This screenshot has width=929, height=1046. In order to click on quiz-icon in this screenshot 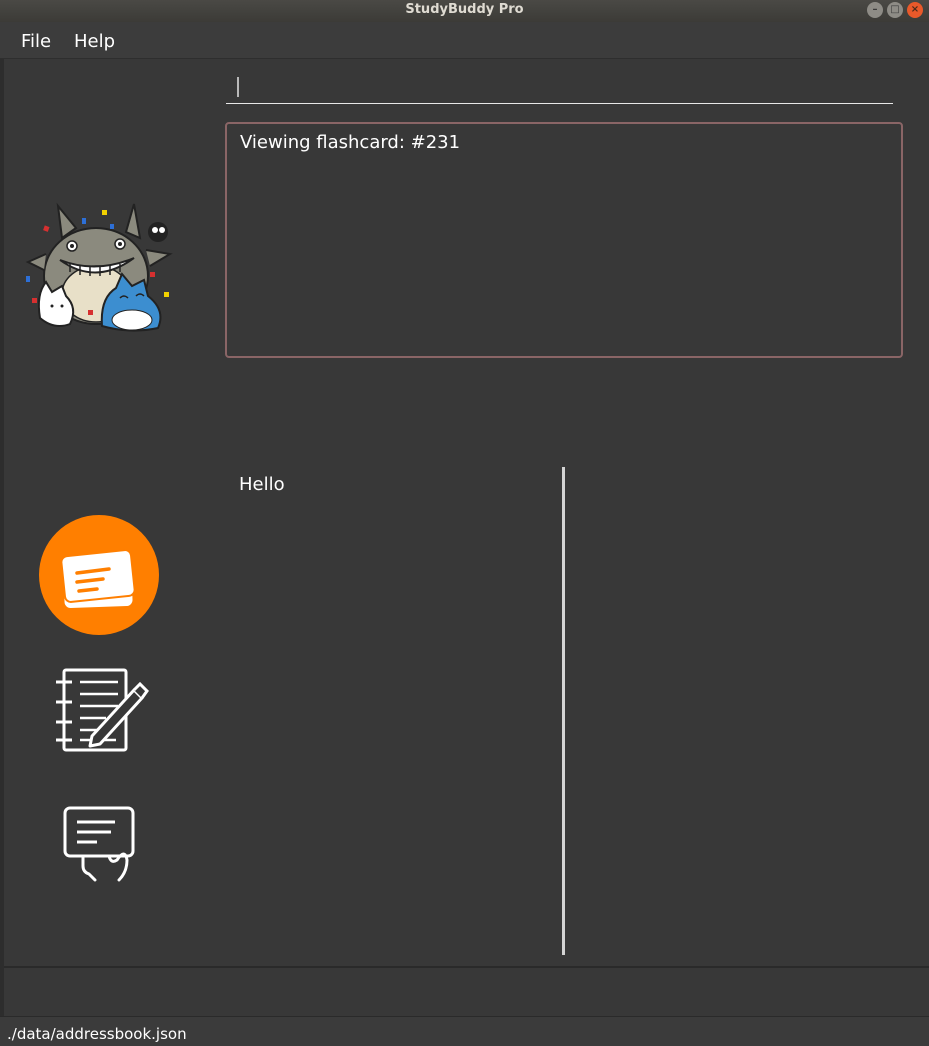, I will do `click(99, 844)`.